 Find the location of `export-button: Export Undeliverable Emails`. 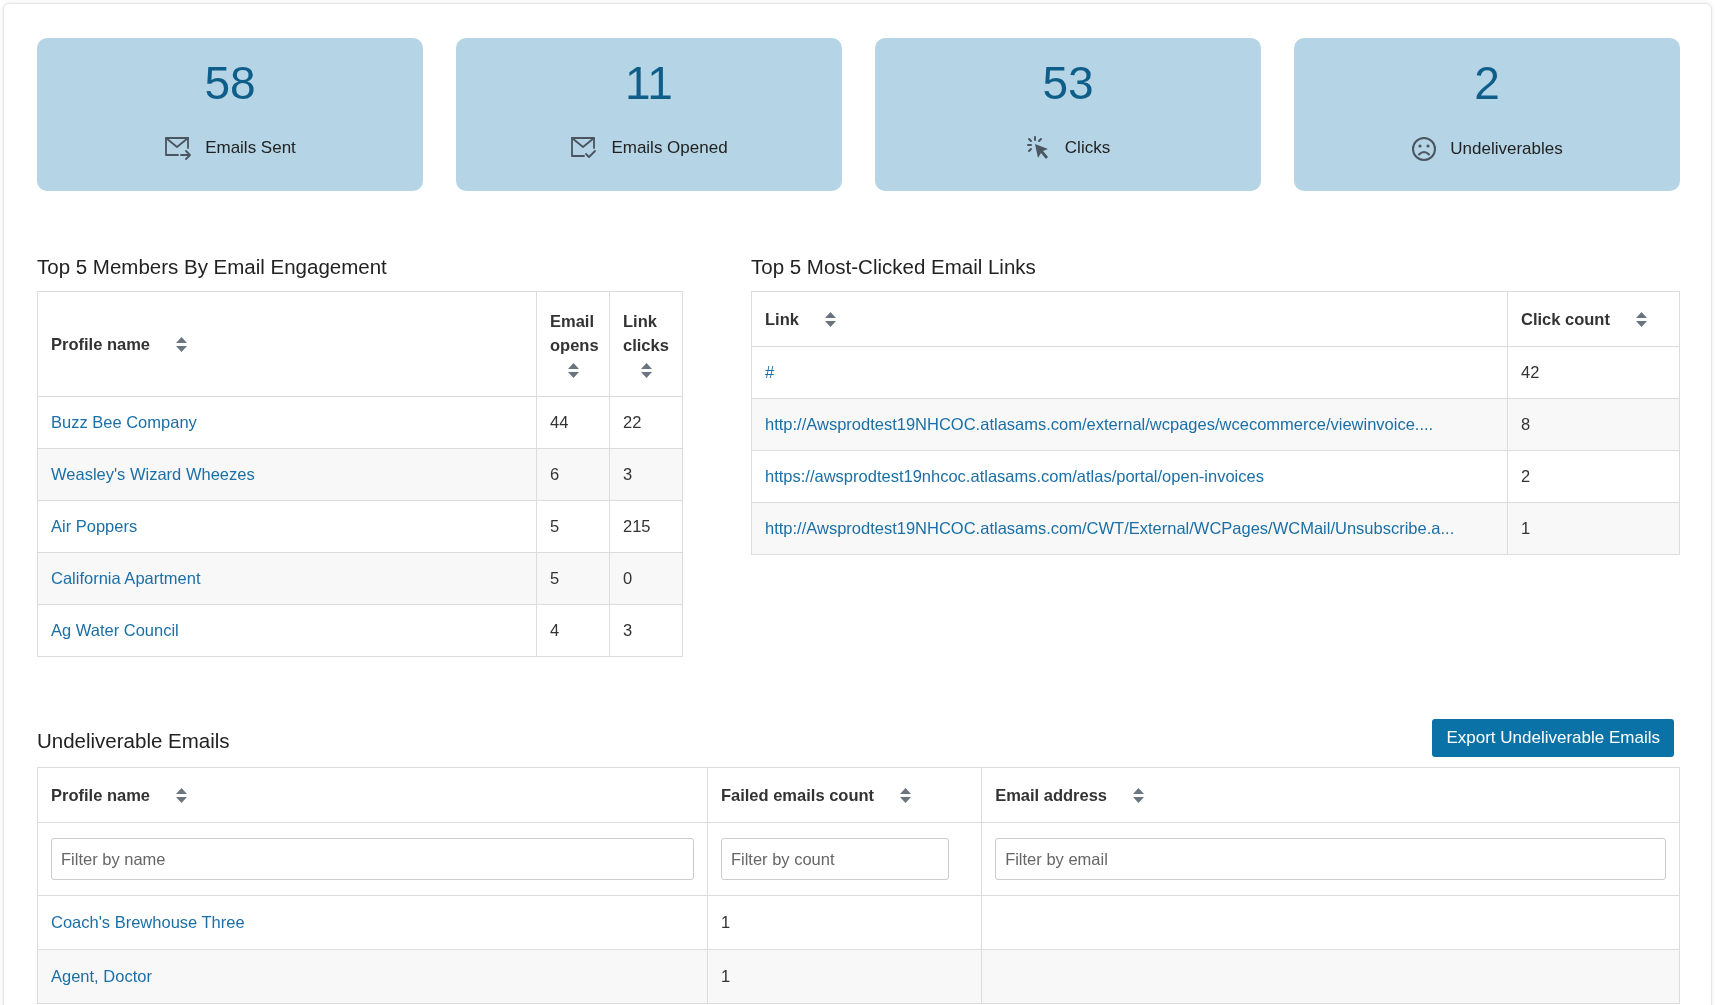

export-button: Export Undeliverable Emails is located at coordinates (1553, 738).